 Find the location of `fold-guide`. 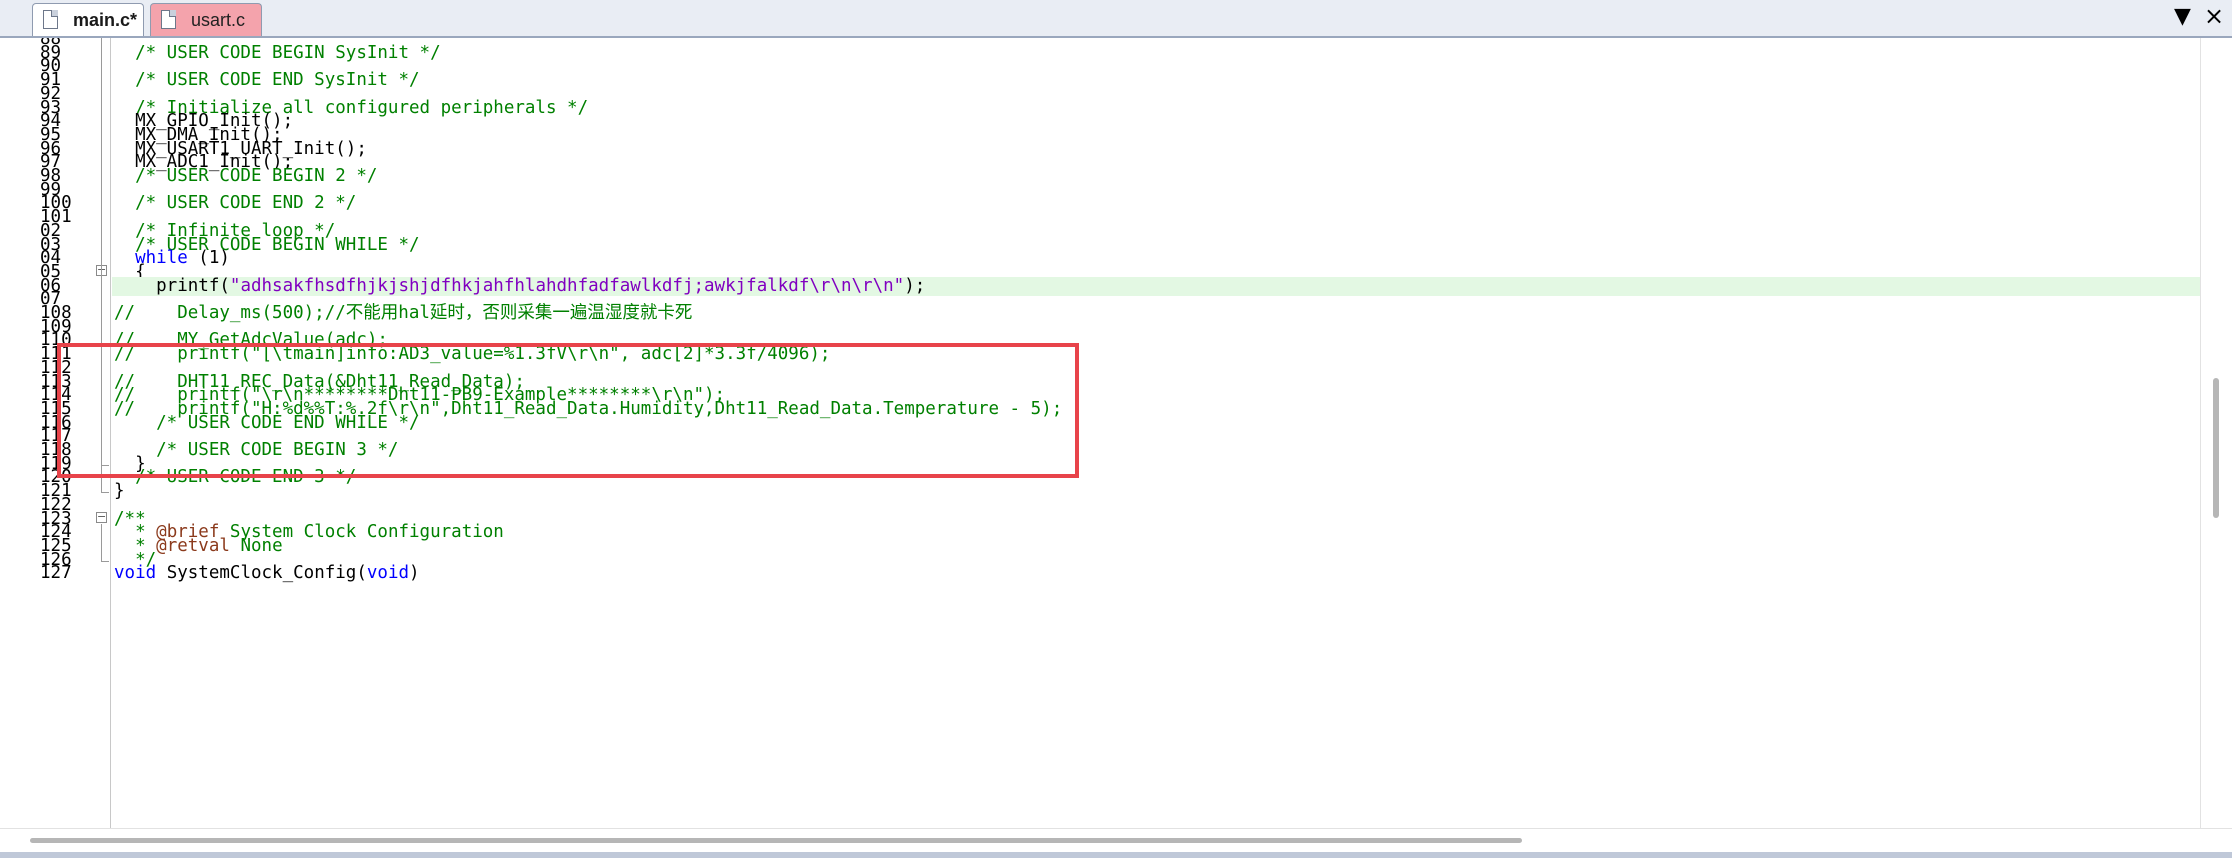

fold-guide is located at coordinates (101, 542).